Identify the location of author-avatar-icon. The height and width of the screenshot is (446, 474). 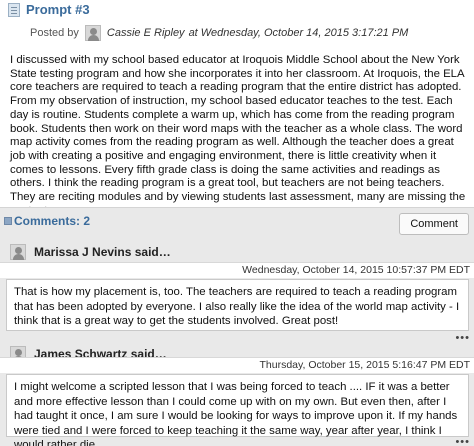
(92, 33).